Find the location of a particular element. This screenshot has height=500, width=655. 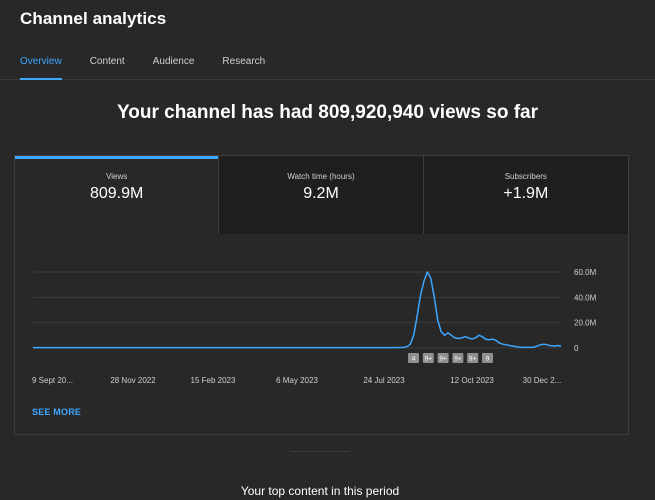

metric-value: +1.9M is located at coordinates (526, 193).